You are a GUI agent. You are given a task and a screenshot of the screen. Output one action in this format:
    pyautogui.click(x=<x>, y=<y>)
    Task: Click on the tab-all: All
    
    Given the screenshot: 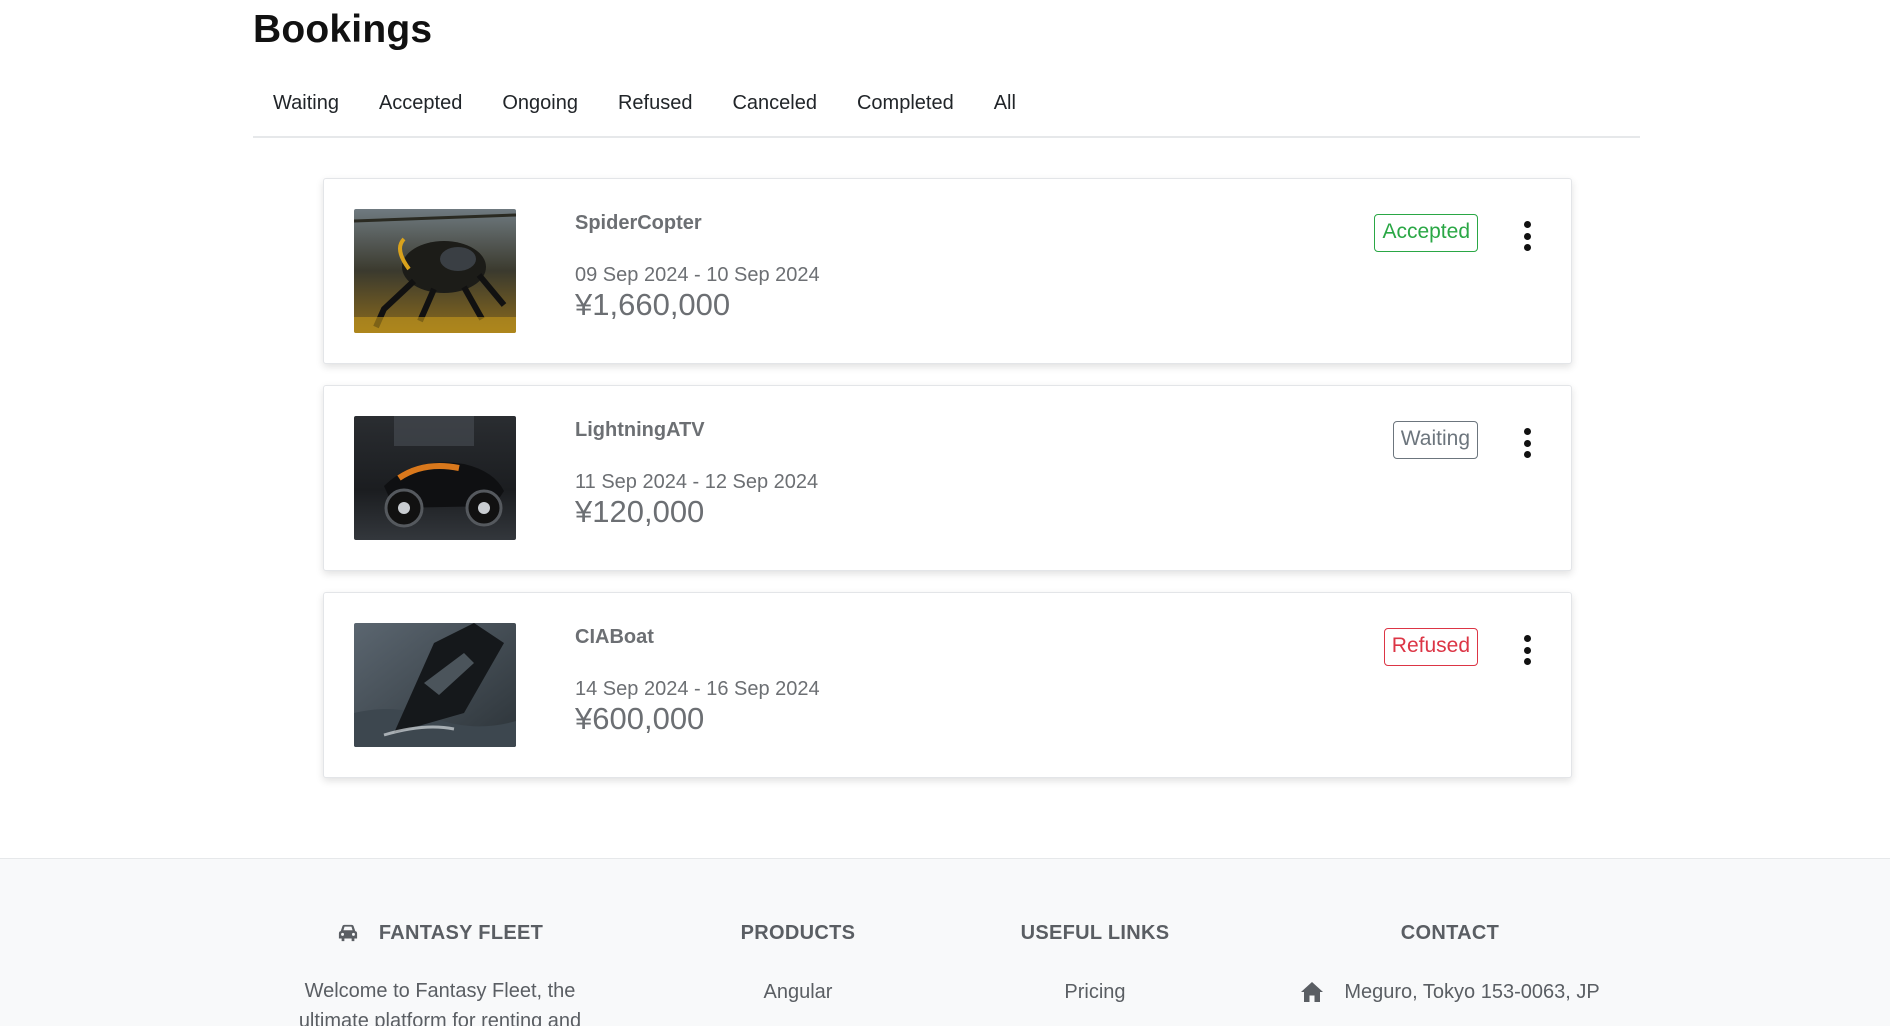 What is the action you would take?
    pyautogui.click(x=1005, y=103)
    